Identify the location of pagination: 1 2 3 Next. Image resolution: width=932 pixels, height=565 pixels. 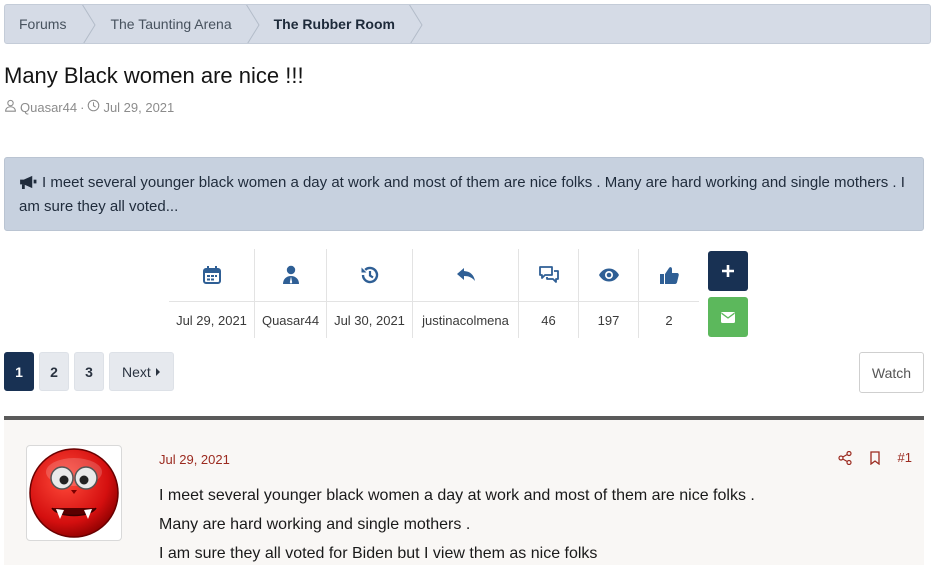
(89, 371).